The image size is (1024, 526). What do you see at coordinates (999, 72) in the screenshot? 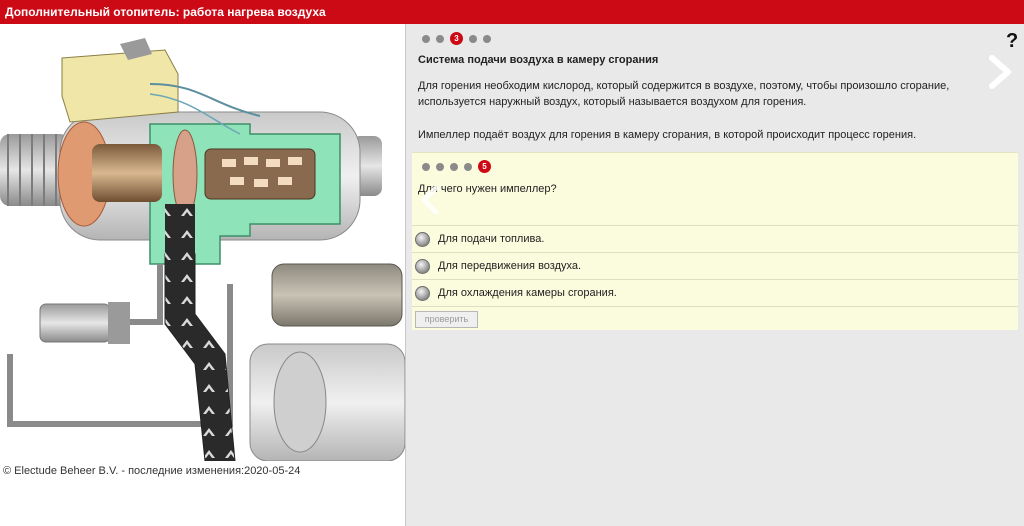
I see `next-arrow-icon` at bounding box center [999, 72].